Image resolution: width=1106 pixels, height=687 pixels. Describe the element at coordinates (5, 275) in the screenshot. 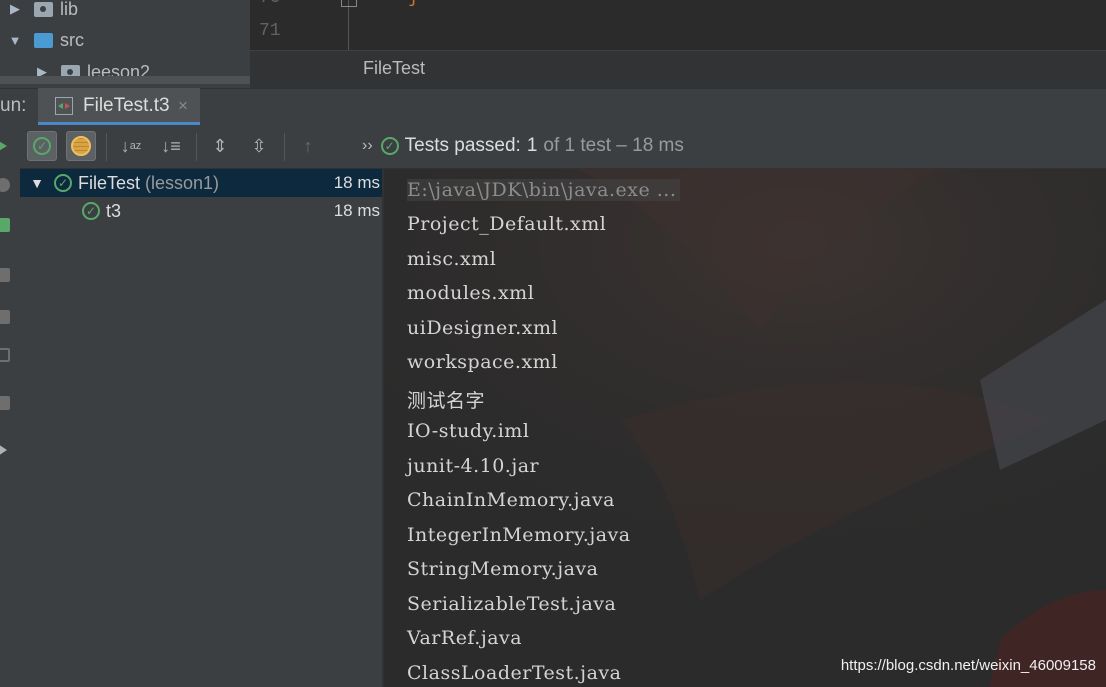

I see `pause-icon` at that location.